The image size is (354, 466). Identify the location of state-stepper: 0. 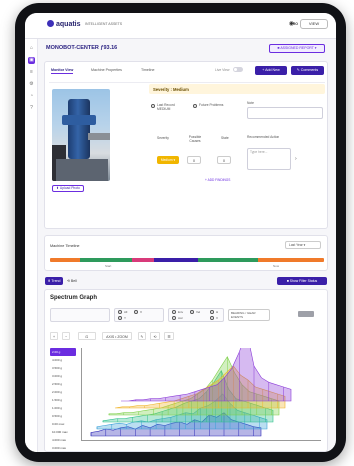
(224, 160).